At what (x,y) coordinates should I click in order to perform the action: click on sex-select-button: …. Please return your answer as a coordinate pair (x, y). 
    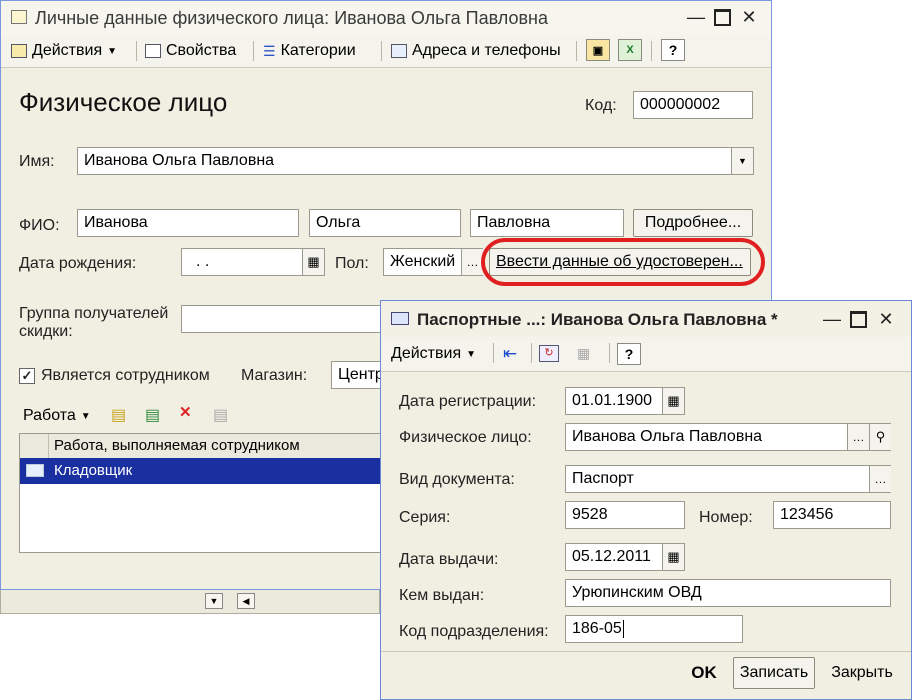
    Looking at the image, I should click on (472, 262).